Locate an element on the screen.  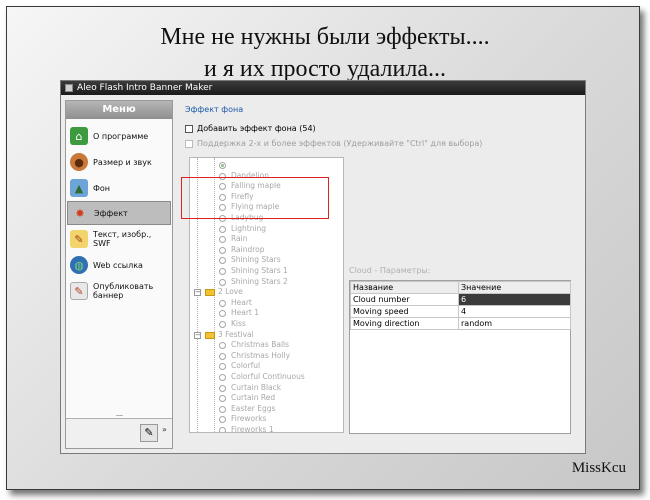
table-row: Cloud number 6 is located at coordinates (460, 299).